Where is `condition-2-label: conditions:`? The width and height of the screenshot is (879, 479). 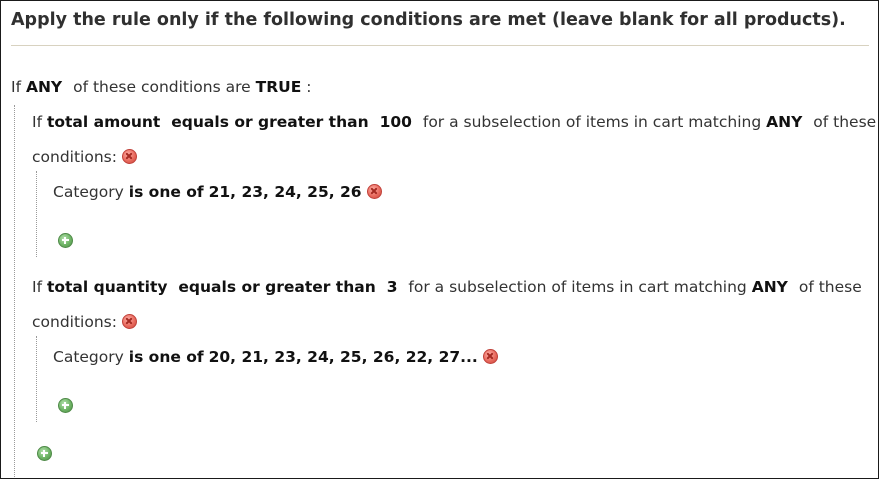 condition-2-label: conditions: is located at coordinates (74, 322).